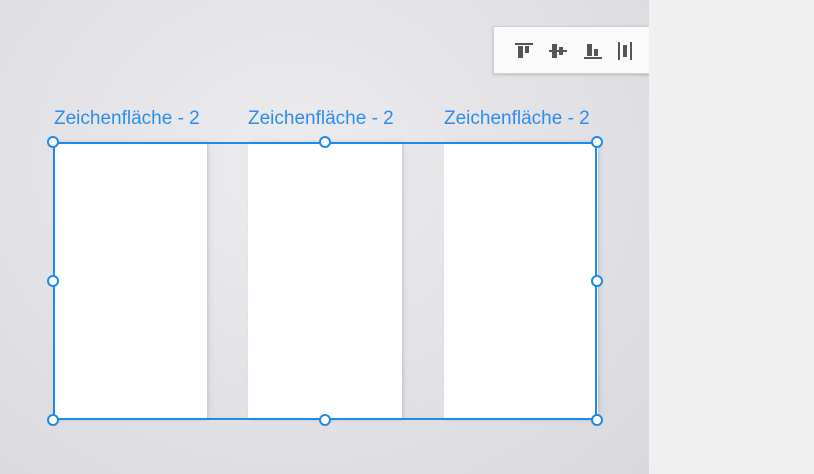  Describe the element at coordinates (597, 142) in the screenshot. I see `resize-handle-top-right` at that location.